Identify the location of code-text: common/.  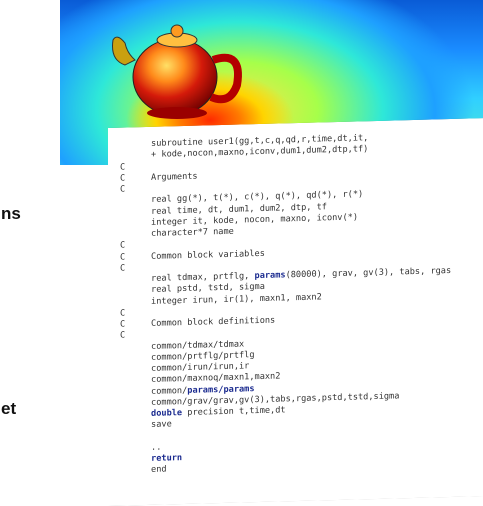
(169, 391).